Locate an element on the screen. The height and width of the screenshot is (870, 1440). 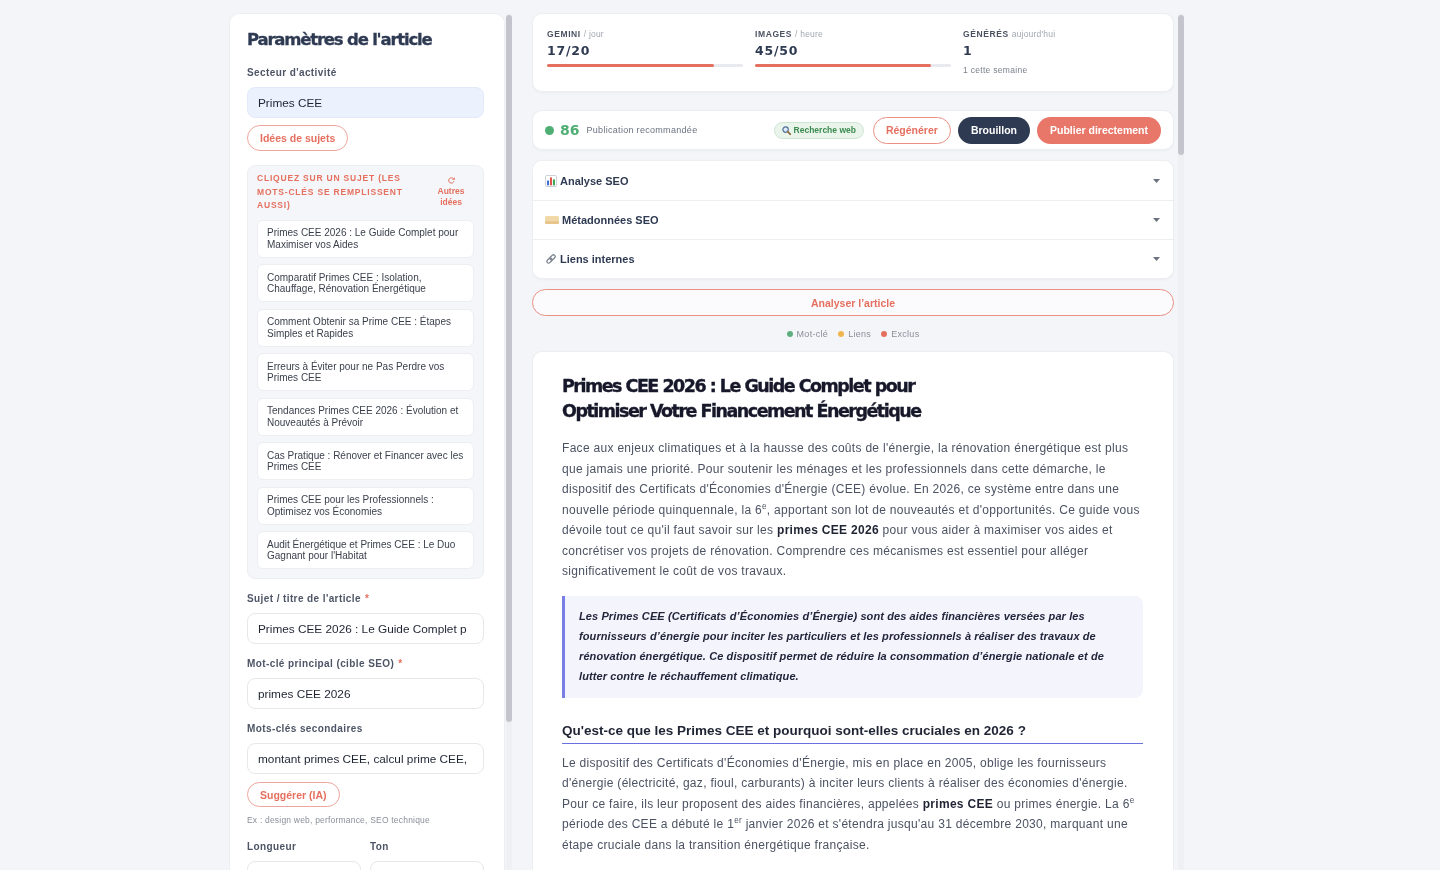
web-search-toggle: Recherche web is located at coordinates (818, 130).